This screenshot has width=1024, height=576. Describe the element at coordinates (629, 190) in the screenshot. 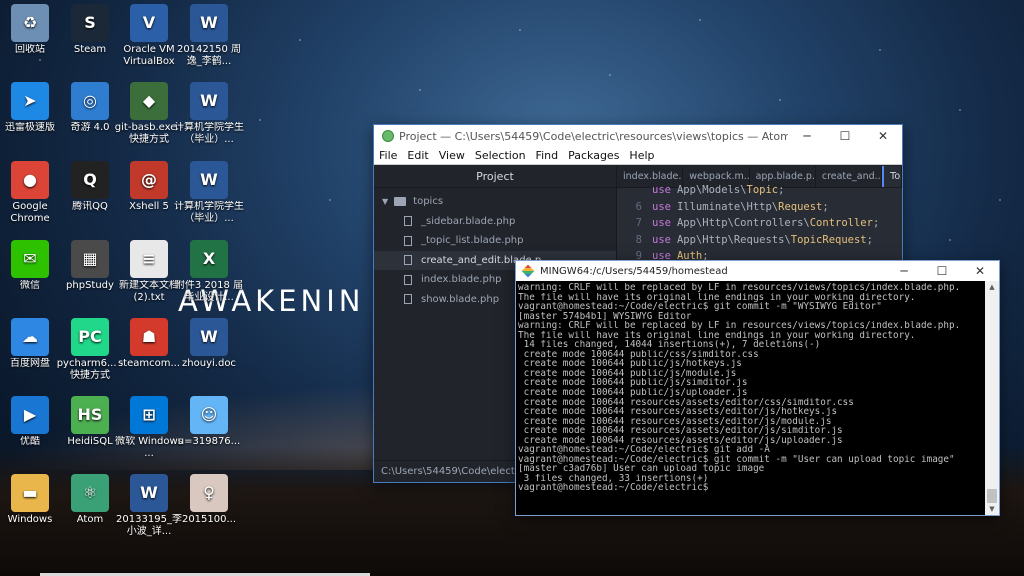

I see `line-number` at that location.